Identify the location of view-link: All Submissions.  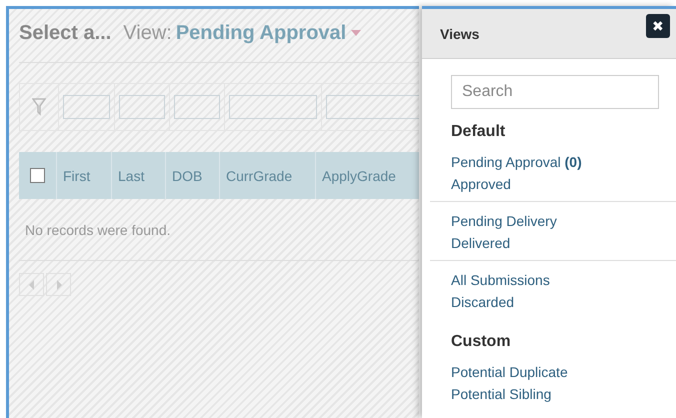
(563, 280).